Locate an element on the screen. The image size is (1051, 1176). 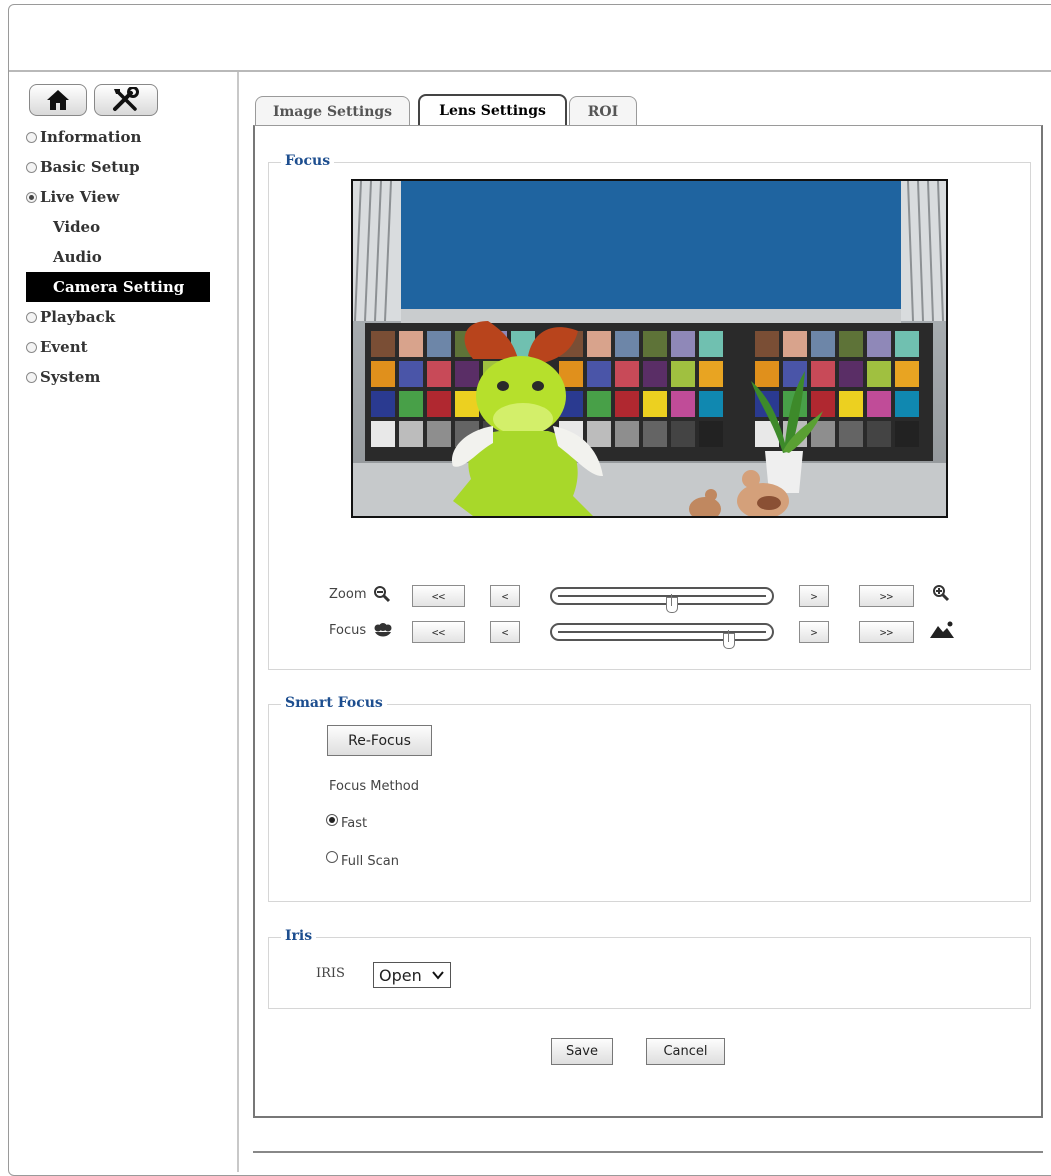
sidebar-item-label: Live View is located at coordinates (80, 197).